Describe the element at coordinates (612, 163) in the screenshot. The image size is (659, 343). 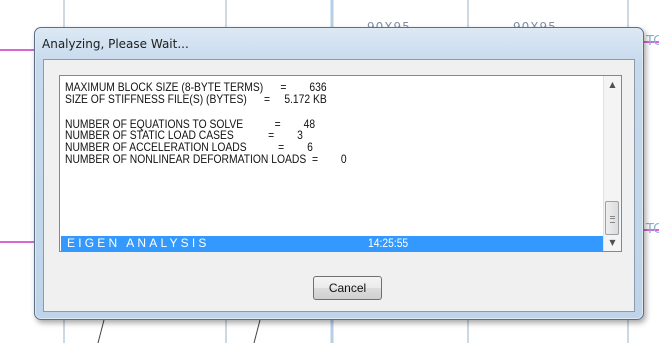
I see `vertical-scrollbar: ▲ ▼` at that location.